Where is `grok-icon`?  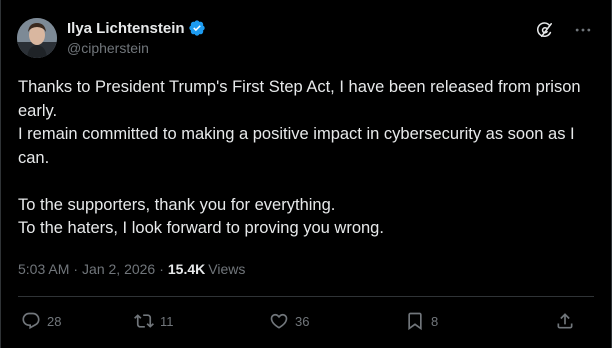
grok-icon is located at coordinates (545, 30).